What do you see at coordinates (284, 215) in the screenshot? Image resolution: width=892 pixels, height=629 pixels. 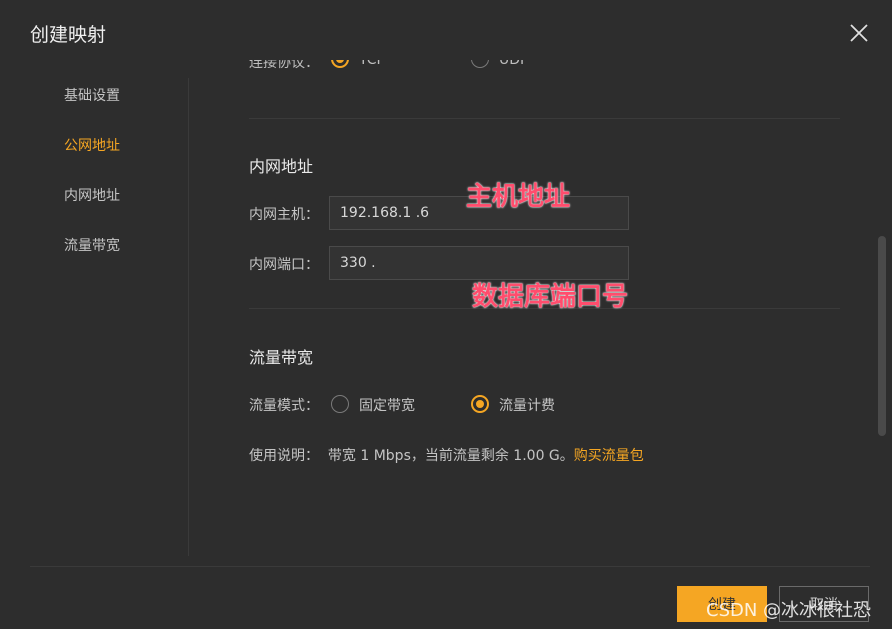 I see `intranet-host-label: 内网主机：` at bounding box center [284, 215].